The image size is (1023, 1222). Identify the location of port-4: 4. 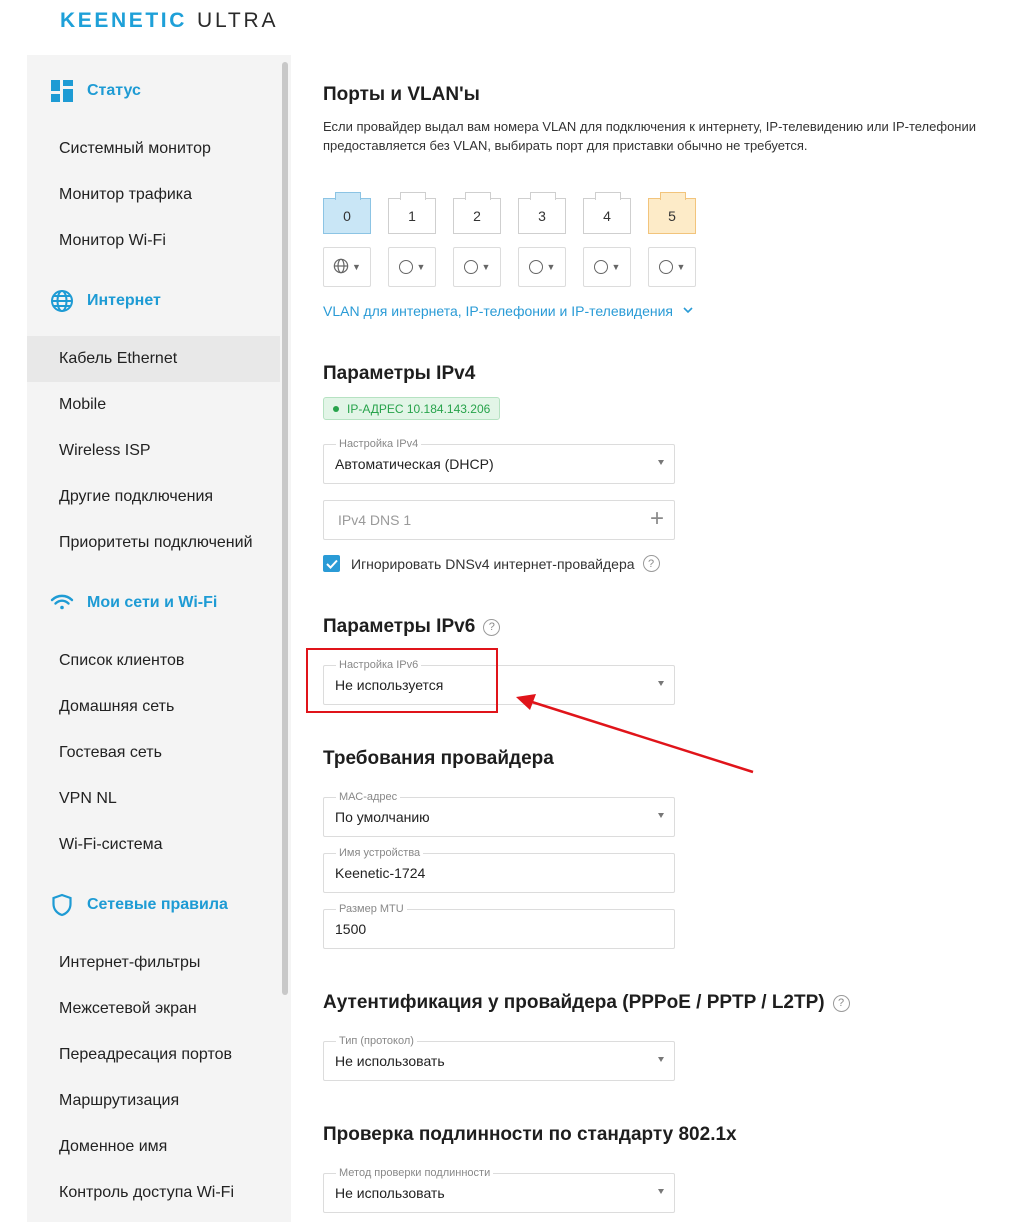
(607, 213).